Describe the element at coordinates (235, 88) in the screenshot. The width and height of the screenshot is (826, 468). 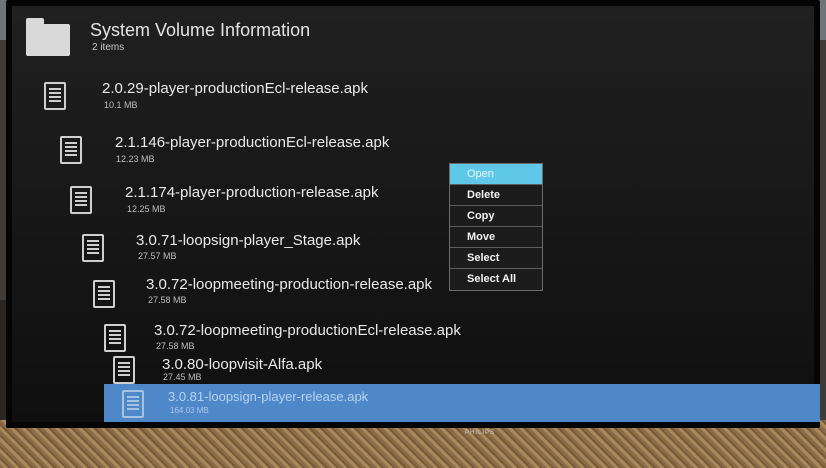
I see `file-name: 2.0.29-player-productionEcl-release.apk` at that location.